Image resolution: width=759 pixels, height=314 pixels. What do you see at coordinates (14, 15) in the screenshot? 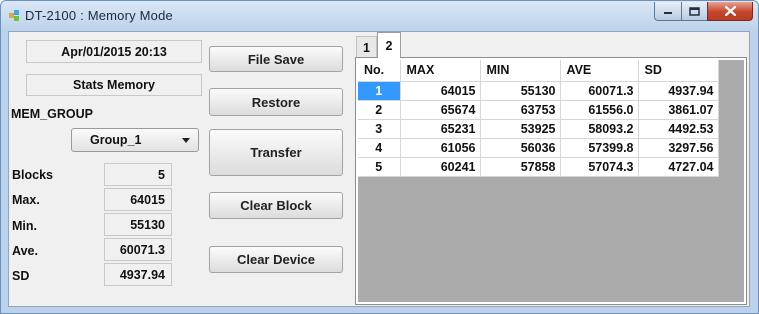
I see `app-icon` at bounding box center [14, 15].